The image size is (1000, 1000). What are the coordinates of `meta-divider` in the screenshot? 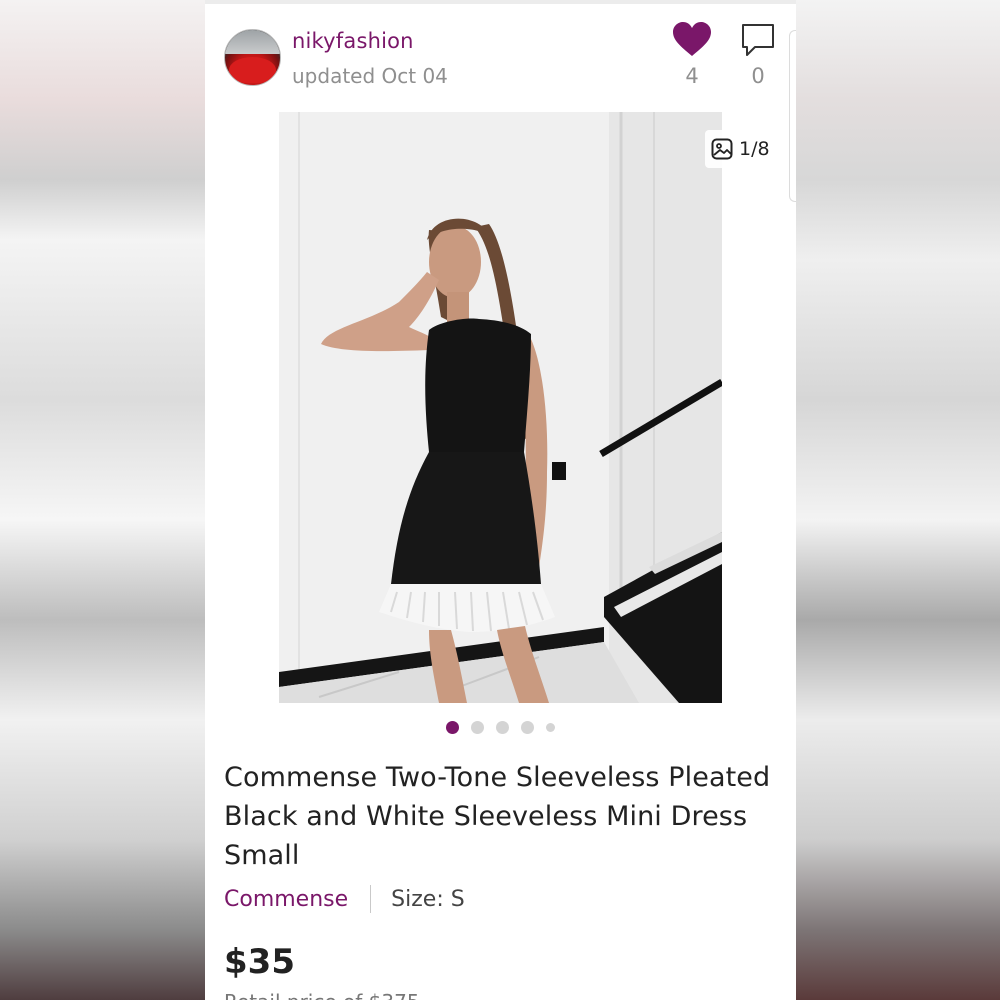 It's located at (371, 899).